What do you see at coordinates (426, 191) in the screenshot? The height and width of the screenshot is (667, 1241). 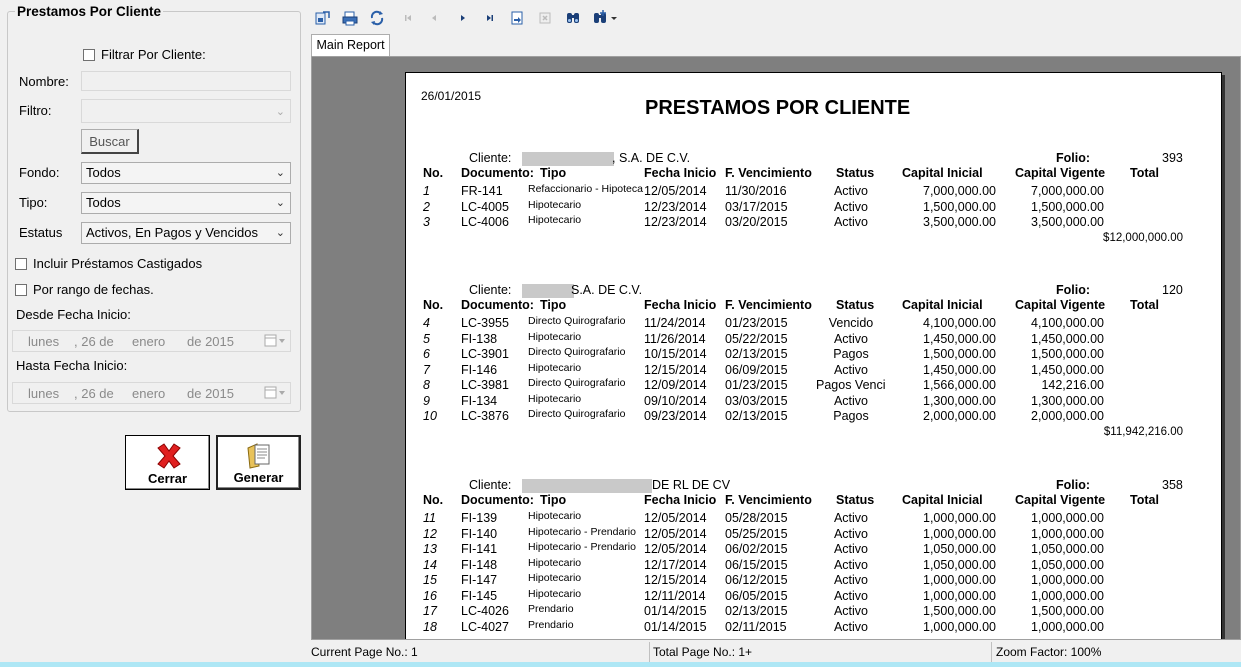 I see `row-number: 1` at bounding box center [426, 191].